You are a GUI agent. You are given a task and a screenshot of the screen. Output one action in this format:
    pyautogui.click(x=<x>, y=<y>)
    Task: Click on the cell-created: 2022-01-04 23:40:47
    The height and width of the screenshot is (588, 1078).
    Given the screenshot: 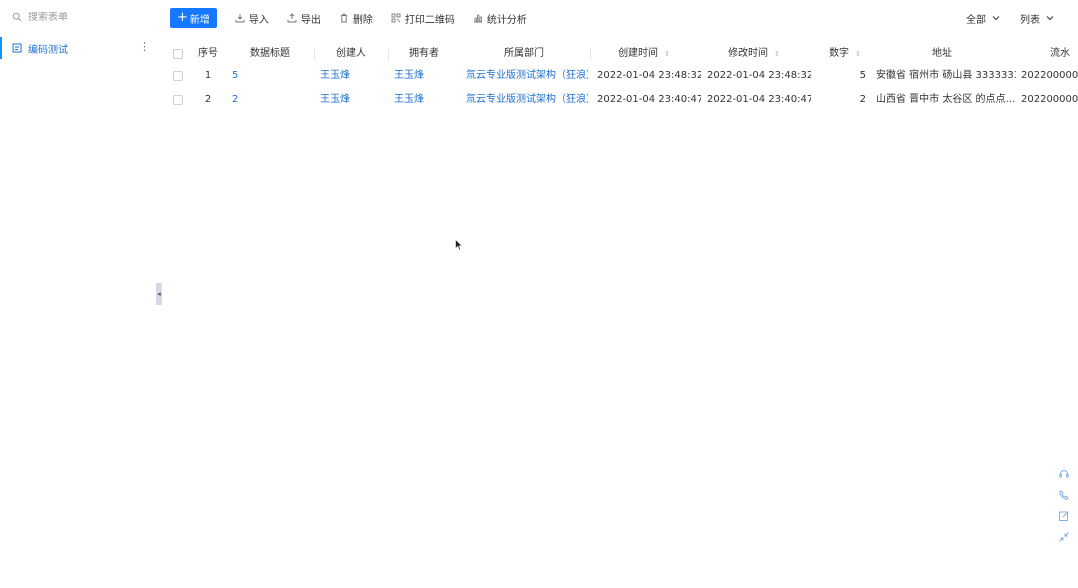 What is the action you would take?
    pyautogui.click(x=649, y=99)
    